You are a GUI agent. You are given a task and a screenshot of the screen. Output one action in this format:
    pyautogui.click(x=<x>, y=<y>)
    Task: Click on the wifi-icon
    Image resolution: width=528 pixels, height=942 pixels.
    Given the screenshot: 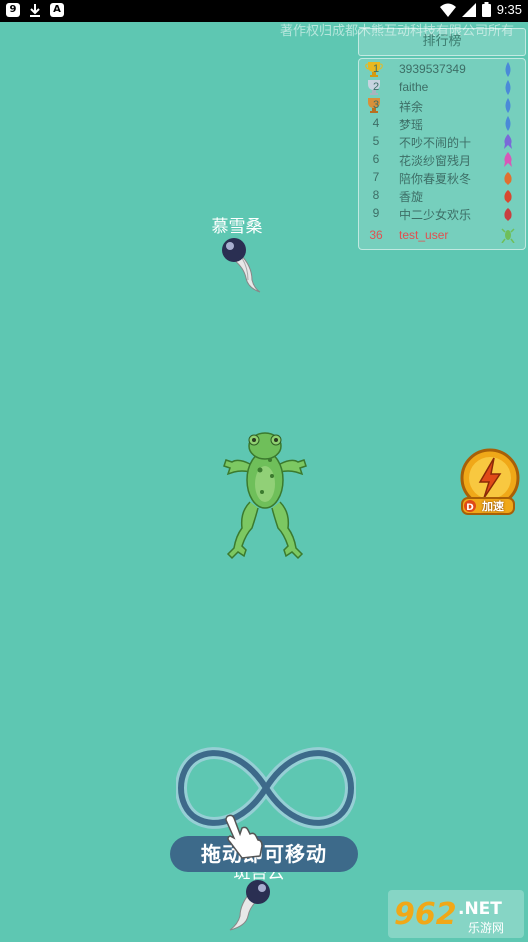 What is the action you would take?
    pyautogui.click(x=447, y=10)
    